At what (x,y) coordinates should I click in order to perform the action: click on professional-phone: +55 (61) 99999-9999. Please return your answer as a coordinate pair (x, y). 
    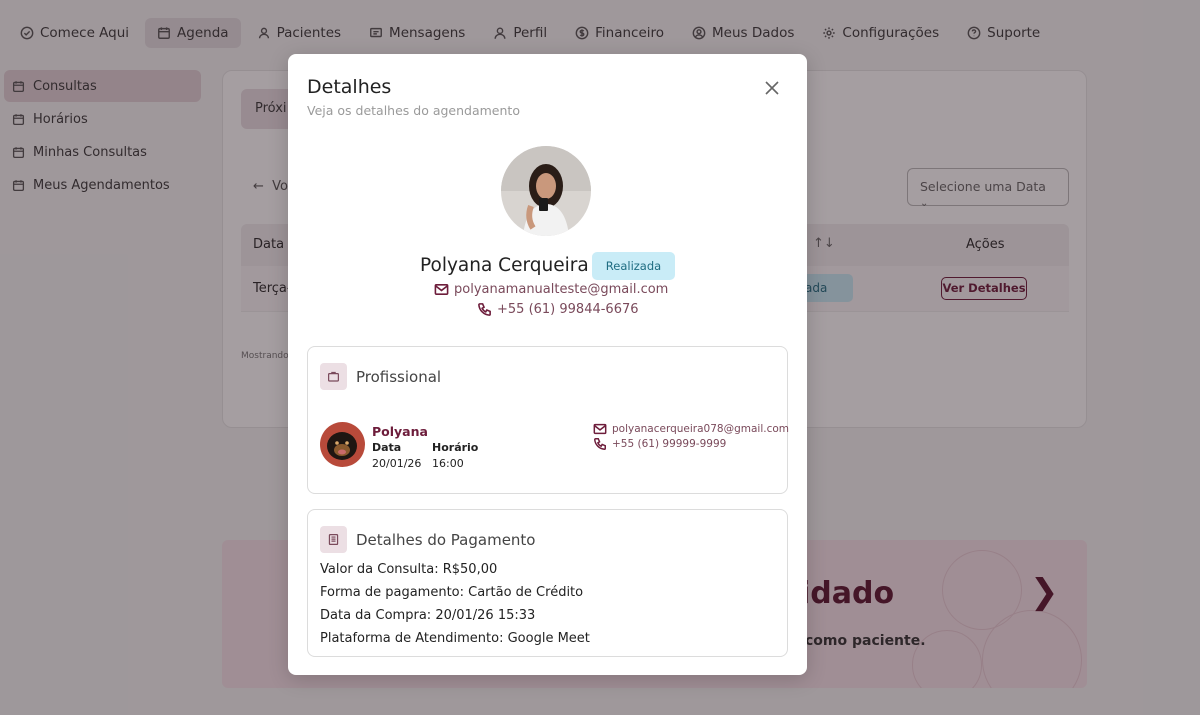
    Looking at the image, I should click on (659, 444).